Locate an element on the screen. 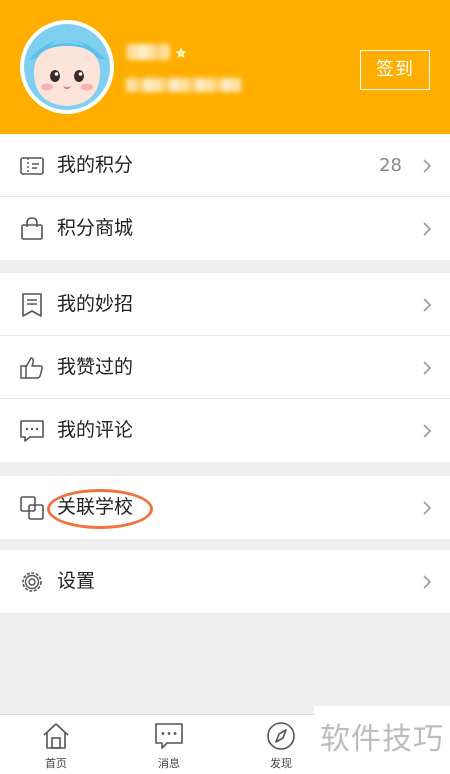  link-squares-icon is located at coordinates (32, 508).